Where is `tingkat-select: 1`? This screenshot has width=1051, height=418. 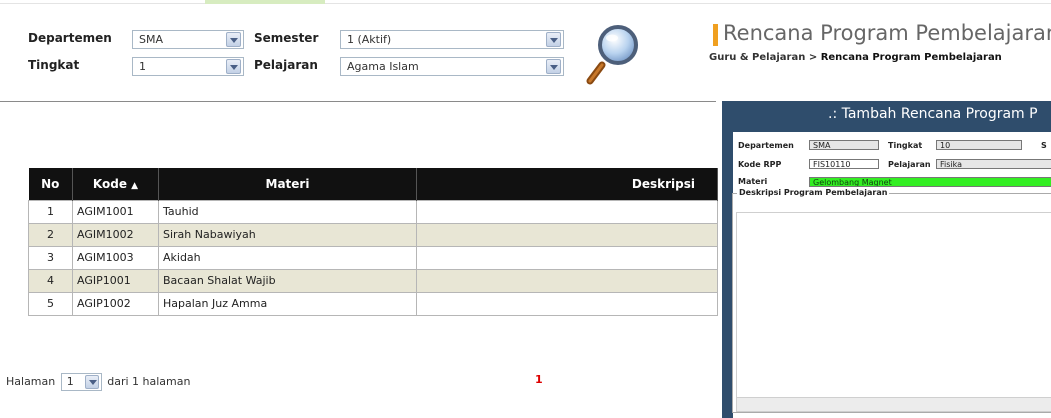 tingkat-select: 1 is located at coordinates (188, 66).